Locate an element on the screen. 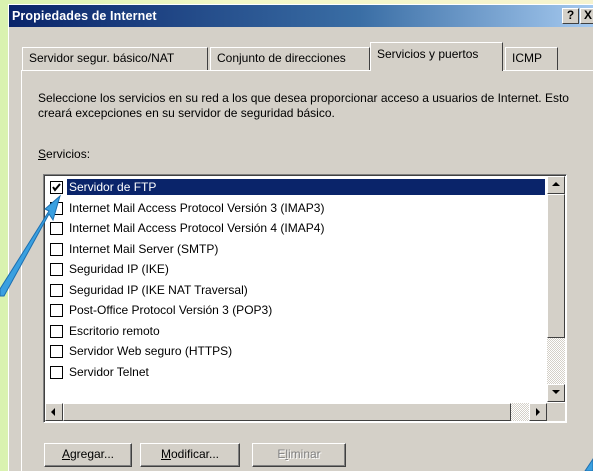 This screenshot has width=593, height=471. hscroll-thumb is located at coordinates (287, 412).